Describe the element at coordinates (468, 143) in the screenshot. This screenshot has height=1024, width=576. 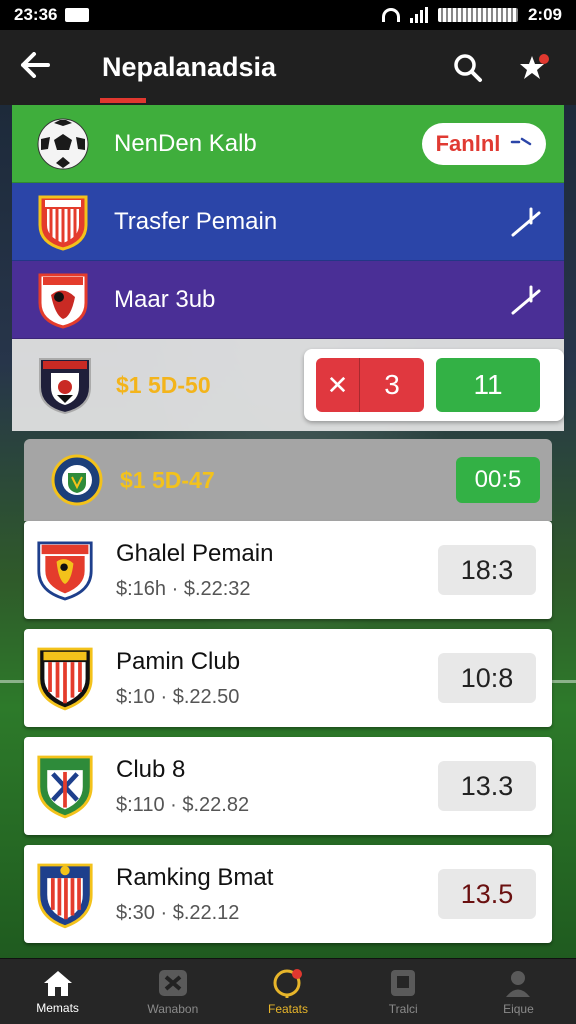
I see `pill-label: Fanlnl` at that location.